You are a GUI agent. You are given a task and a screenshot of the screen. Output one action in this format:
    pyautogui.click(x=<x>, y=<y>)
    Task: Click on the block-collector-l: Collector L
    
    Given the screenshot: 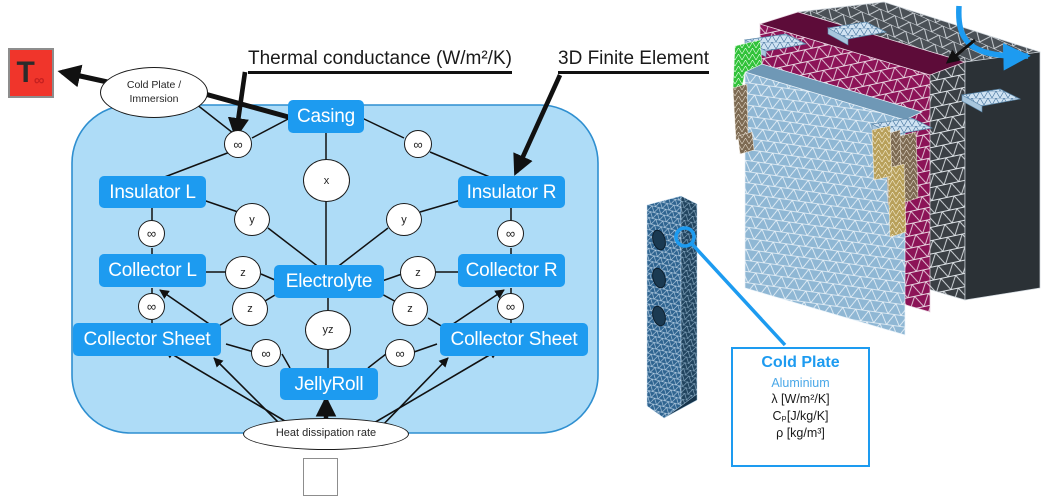 What is the action you would take?
    pyautogui.click(x=152, y=270)
    